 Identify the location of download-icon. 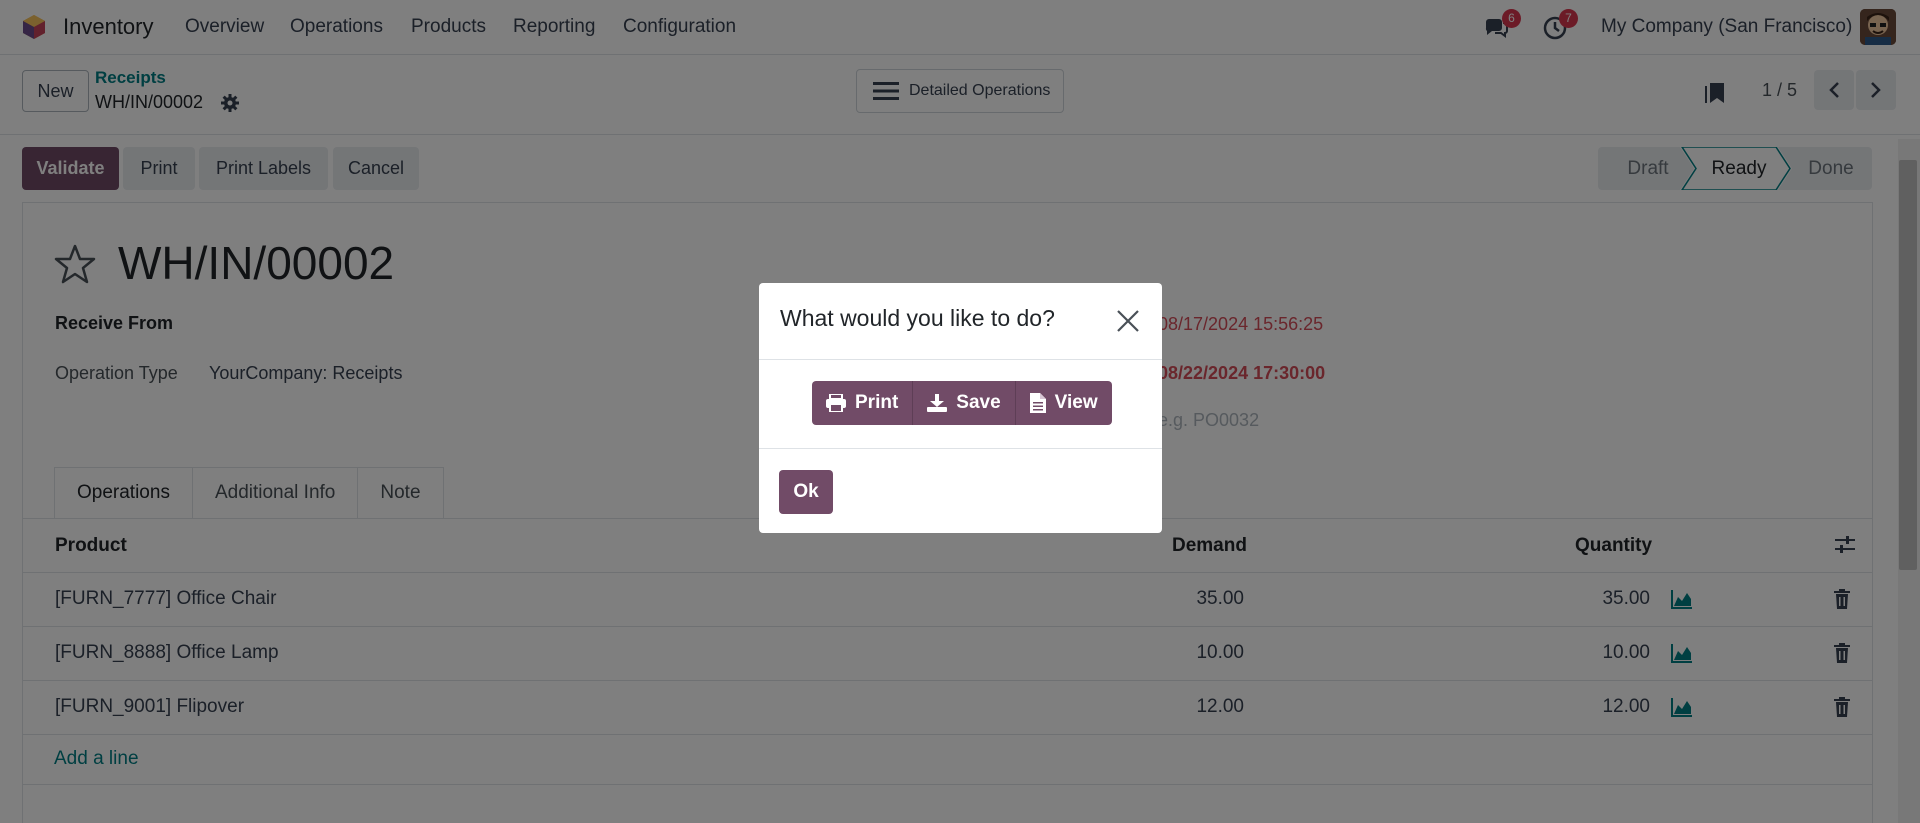
(937, 403).